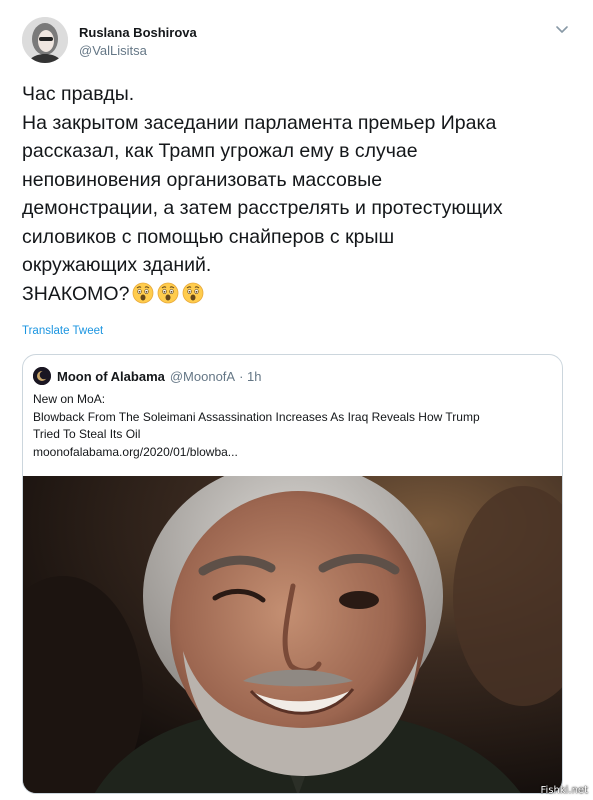  I want to click on tweet-line: окружающих зданий., so click(117, 265).